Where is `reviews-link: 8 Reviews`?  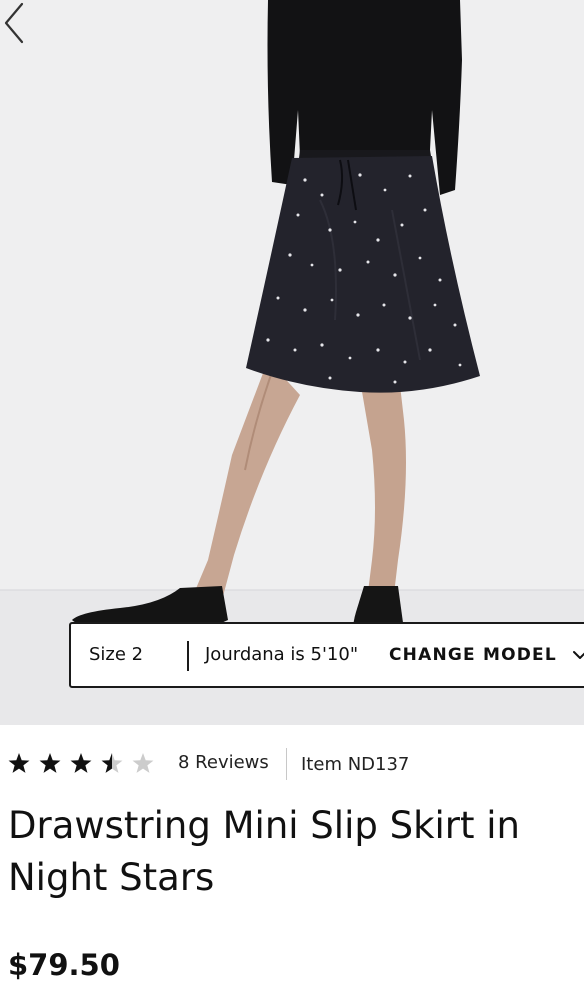
reviews-link: 8 Reviews is located at coordinates (223, 762).